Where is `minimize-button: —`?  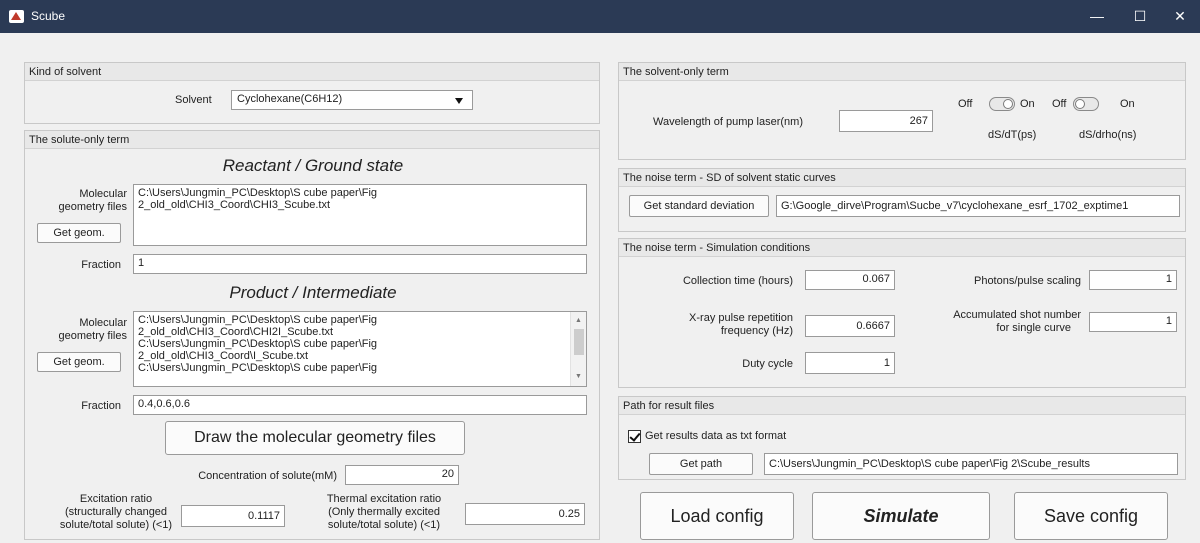
minimize-button: — is located at coordinates (1097, 16).